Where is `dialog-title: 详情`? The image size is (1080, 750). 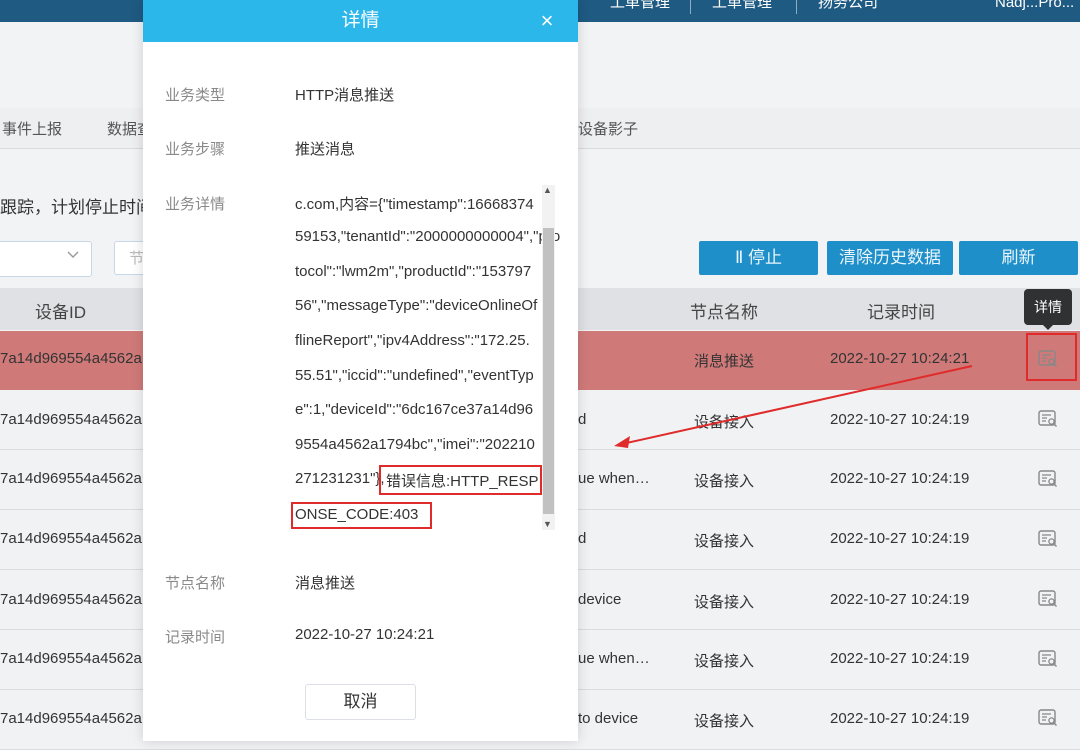 dialog-title: 详情 is located at coordinates (360, 20).